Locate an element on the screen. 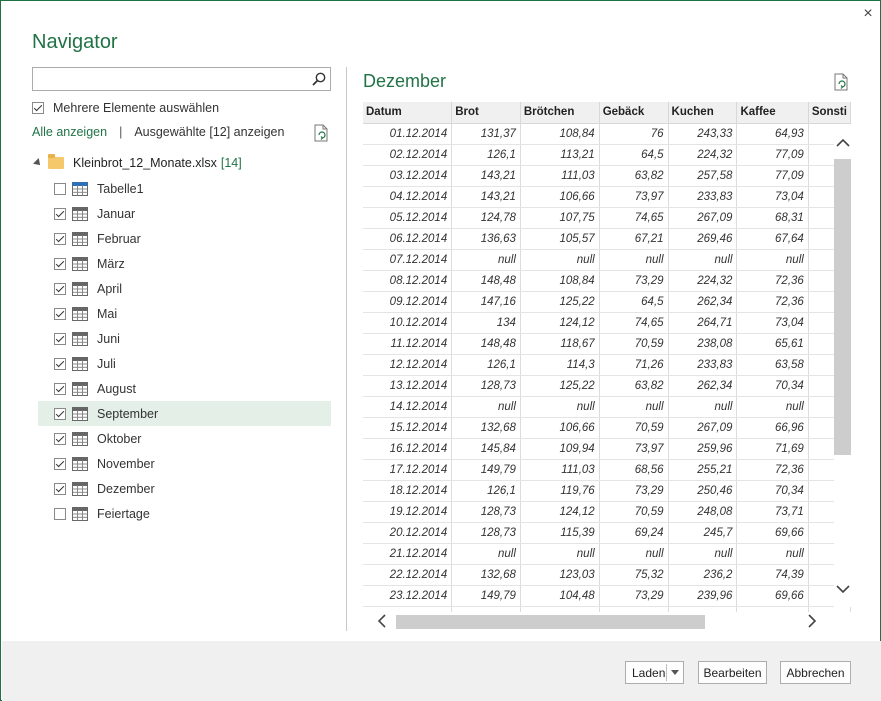 The width and height of the screenshot is (881, 701). horizontal-scroll-thumb is located at coordinates (550, 622).